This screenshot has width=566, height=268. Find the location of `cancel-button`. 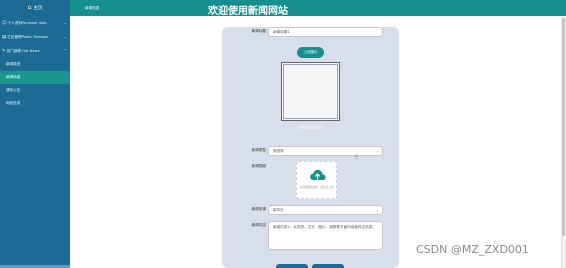

cancel-button is located at coordinates (328, 266).